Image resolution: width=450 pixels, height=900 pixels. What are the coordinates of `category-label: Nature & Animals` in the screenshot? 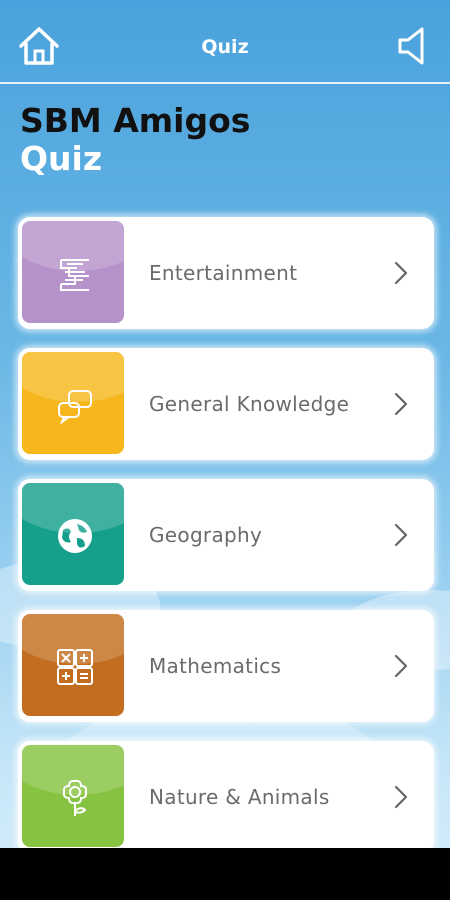 It's located at (239, 797).